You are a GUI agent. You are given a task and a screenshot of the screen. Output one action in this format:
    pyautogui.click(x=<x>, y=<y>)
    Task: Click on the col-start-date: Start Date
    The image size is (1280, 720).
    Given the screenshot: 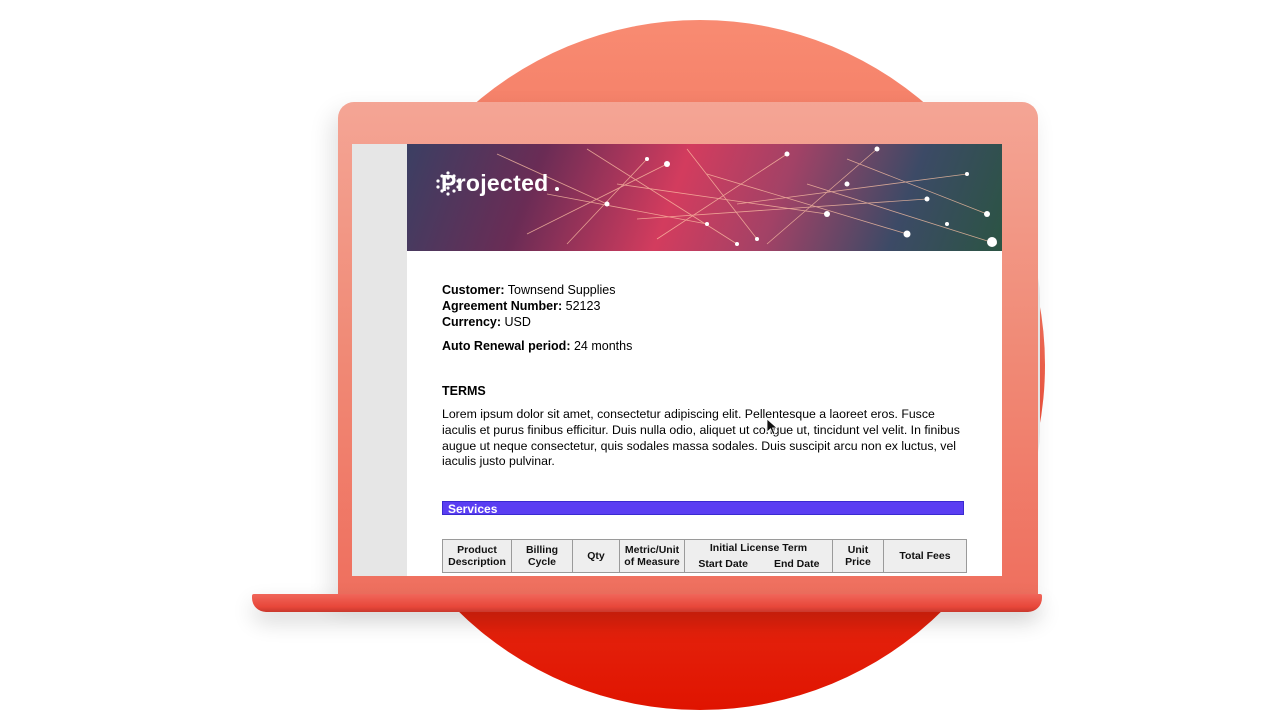 What is the action you would take?
    pyautogui.click(x=723, y=564)
    